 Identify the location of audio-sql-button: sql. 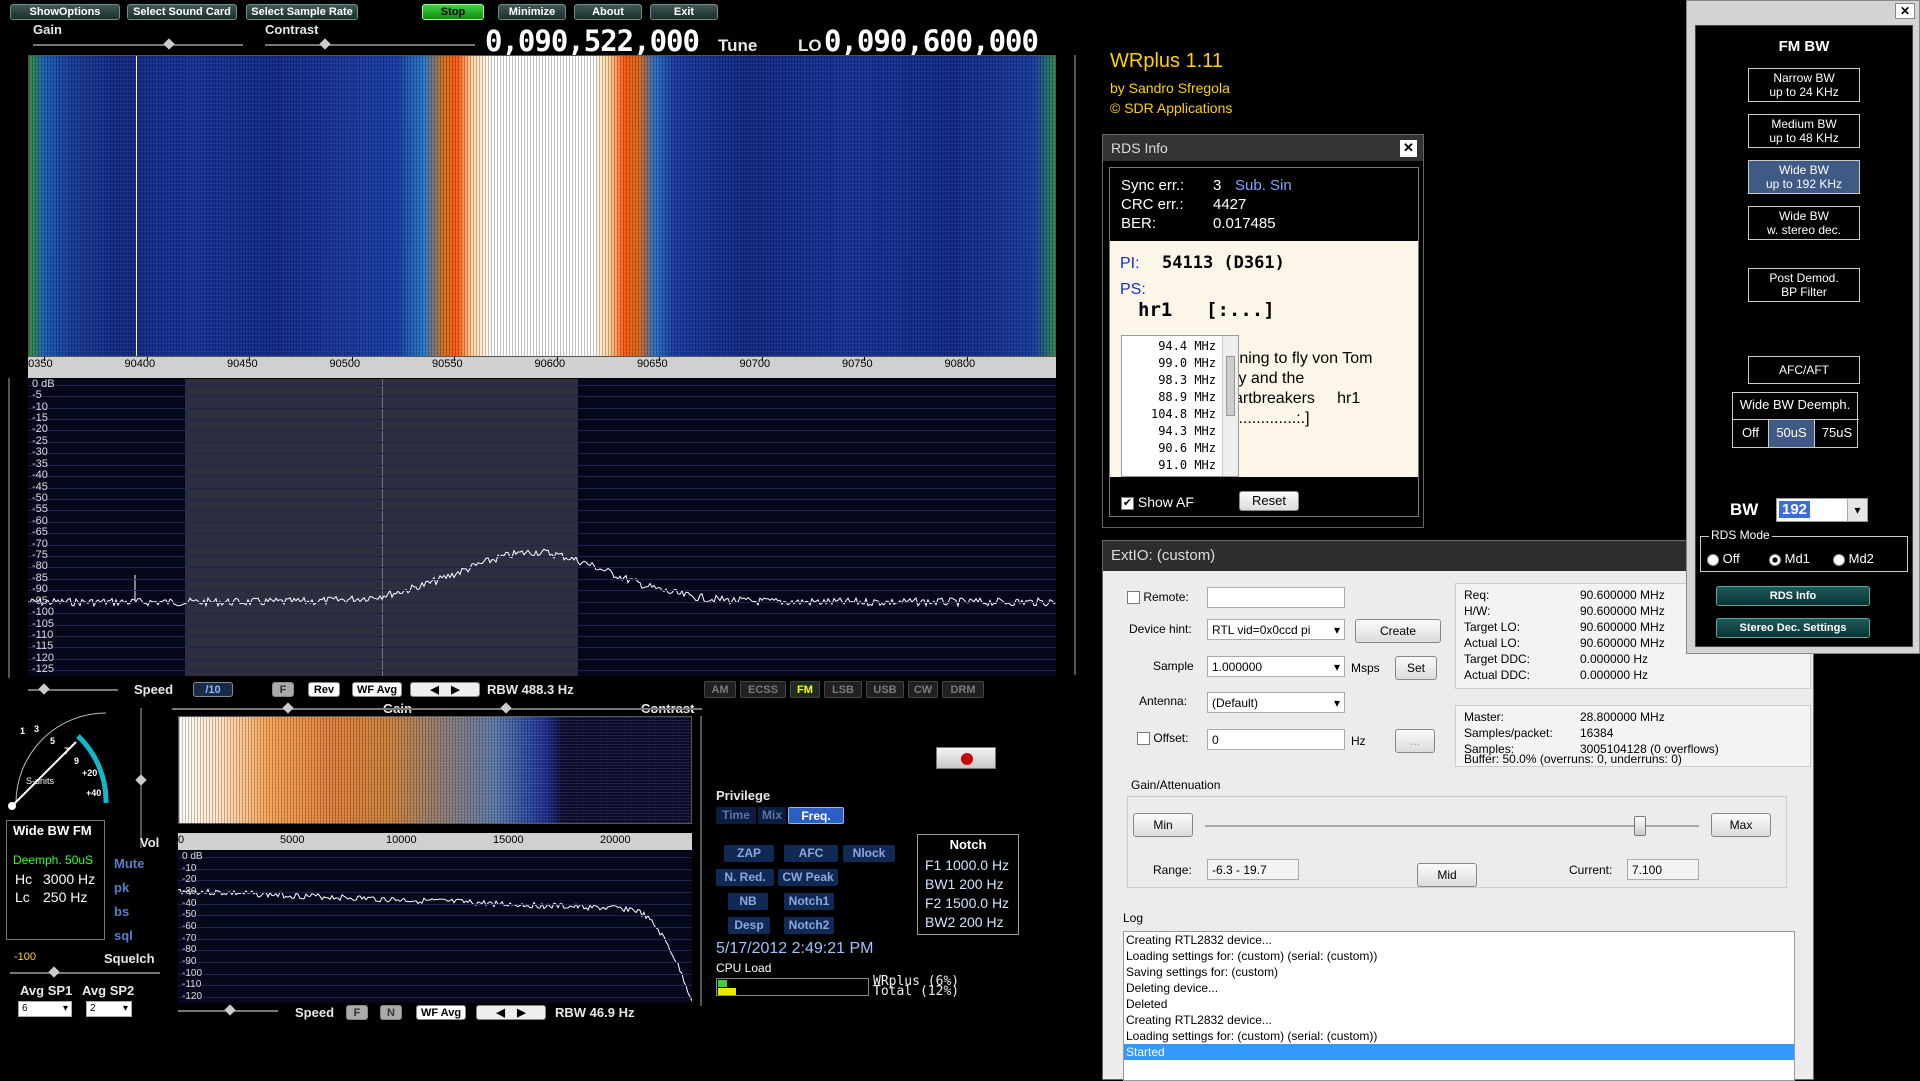
(123, 935).